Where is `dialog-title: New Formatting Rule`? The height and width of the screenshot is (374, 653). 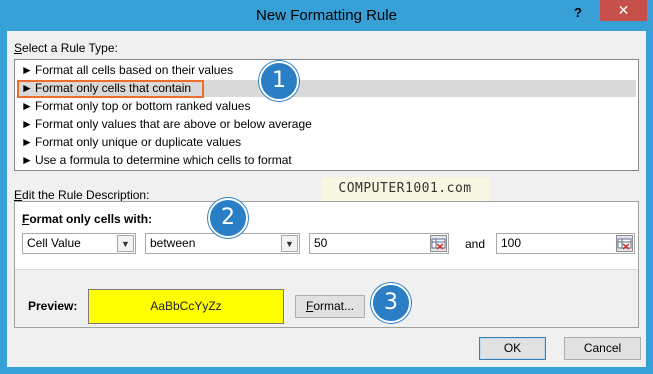 dialog-title: New Formatting Rule is located at coordinates (326, 15).